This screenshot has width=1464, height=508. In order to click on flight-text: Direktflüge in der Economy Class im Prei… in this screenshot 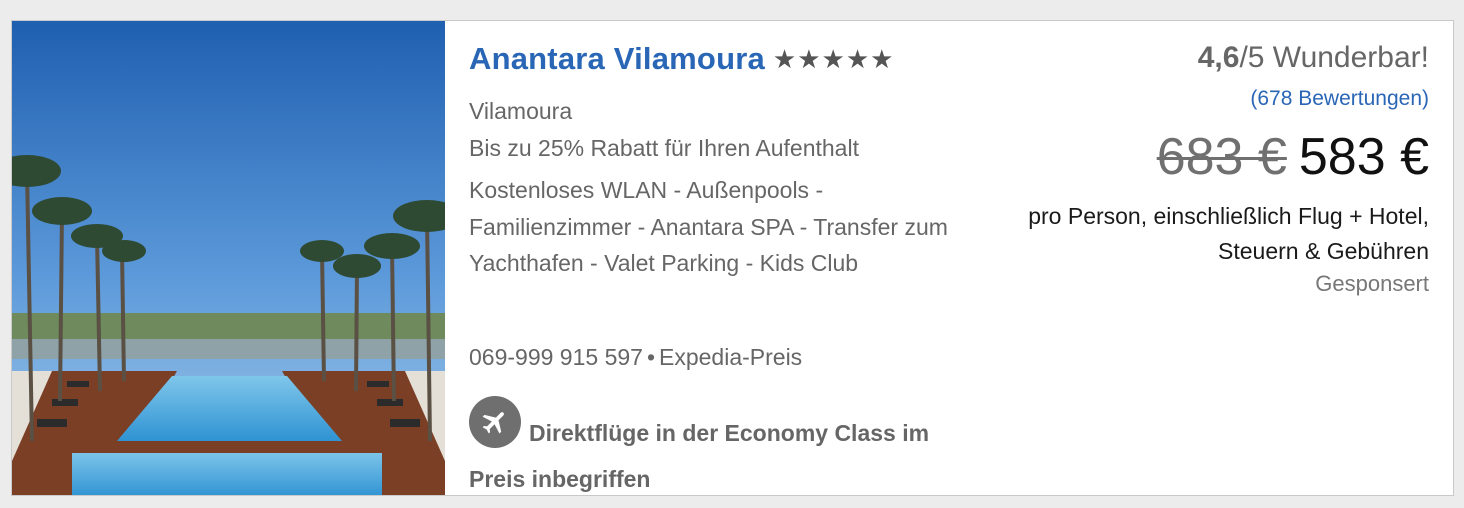, I will do `click(699, 456)`.